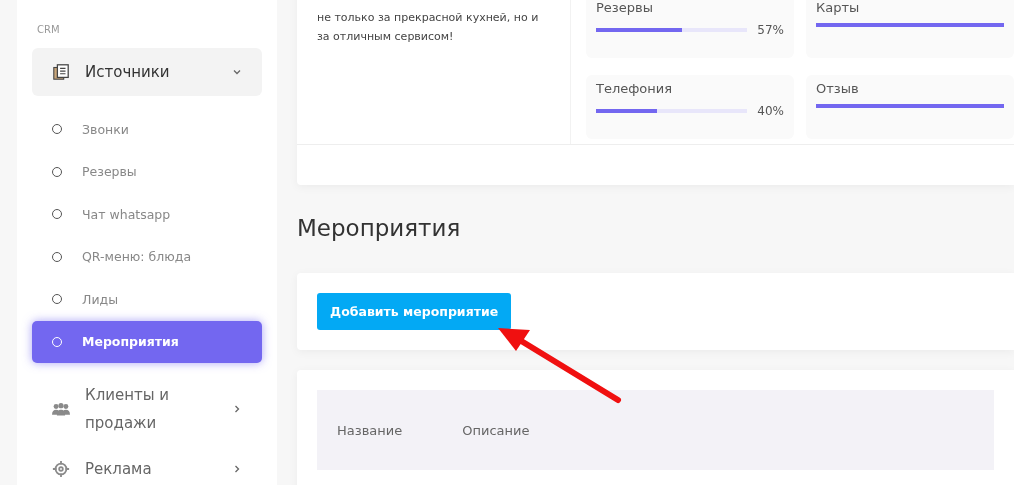 Image resolution: width=1014 pixels, height=485 pixels. I want to click on sidebar-item: Резервы, so click(147, 171).